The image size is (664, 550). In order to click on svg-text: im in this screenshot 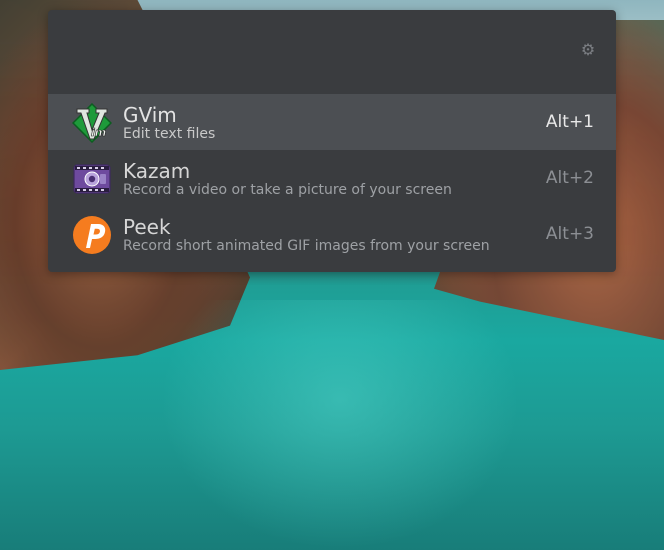, I will do `click(98, 132)`.